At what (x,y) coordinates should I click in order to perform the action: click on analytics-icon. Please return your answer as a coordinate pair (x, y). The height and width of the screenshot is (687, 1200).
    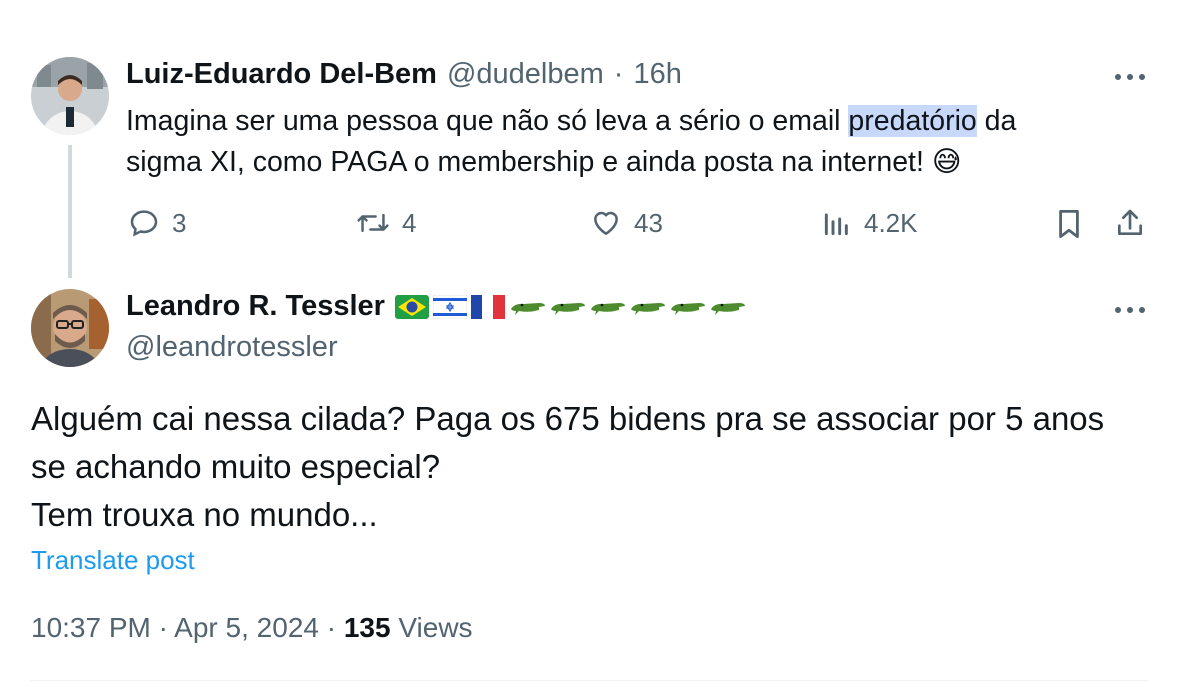
    Looking at the image, I should click on (836, 224).